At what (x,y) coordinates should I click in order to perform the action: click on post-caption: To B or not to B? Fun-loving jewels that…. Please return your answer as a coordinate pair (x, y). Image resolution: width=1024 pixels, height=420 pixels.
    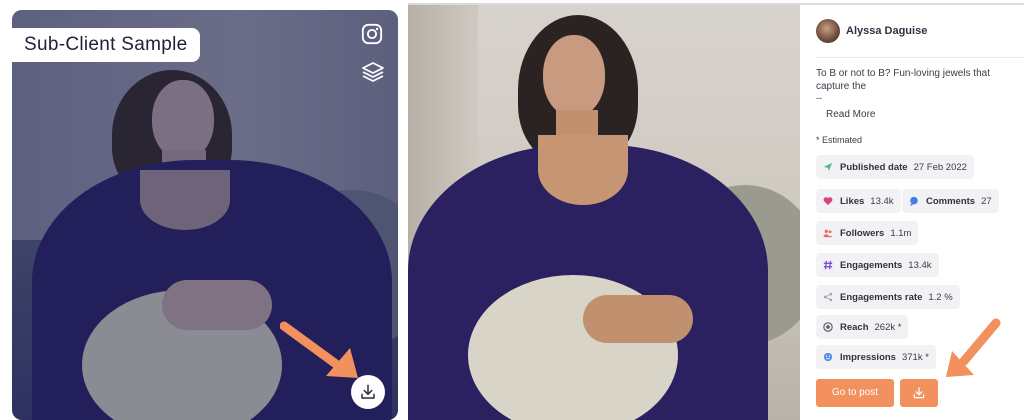
    Looking at the image, I should click on (903, 80).